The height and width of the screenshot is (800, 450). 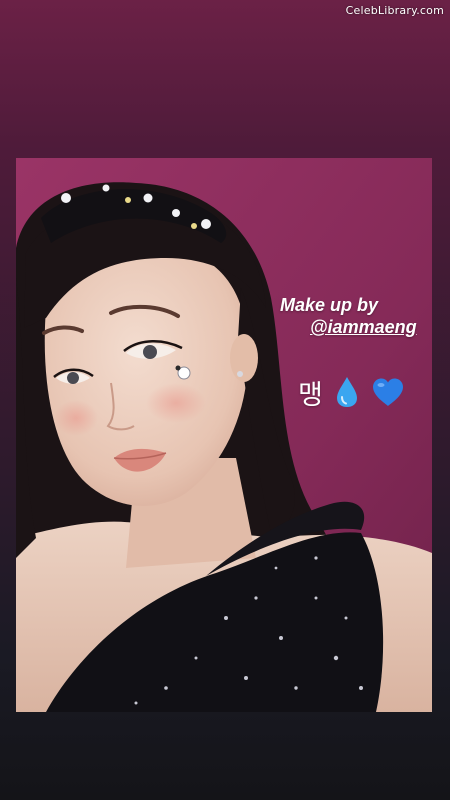 What do you see at coordinates (394, 10) in the screenshot?
I see `watermark: CelebLibrary.com` at bounding box center [394, 10].